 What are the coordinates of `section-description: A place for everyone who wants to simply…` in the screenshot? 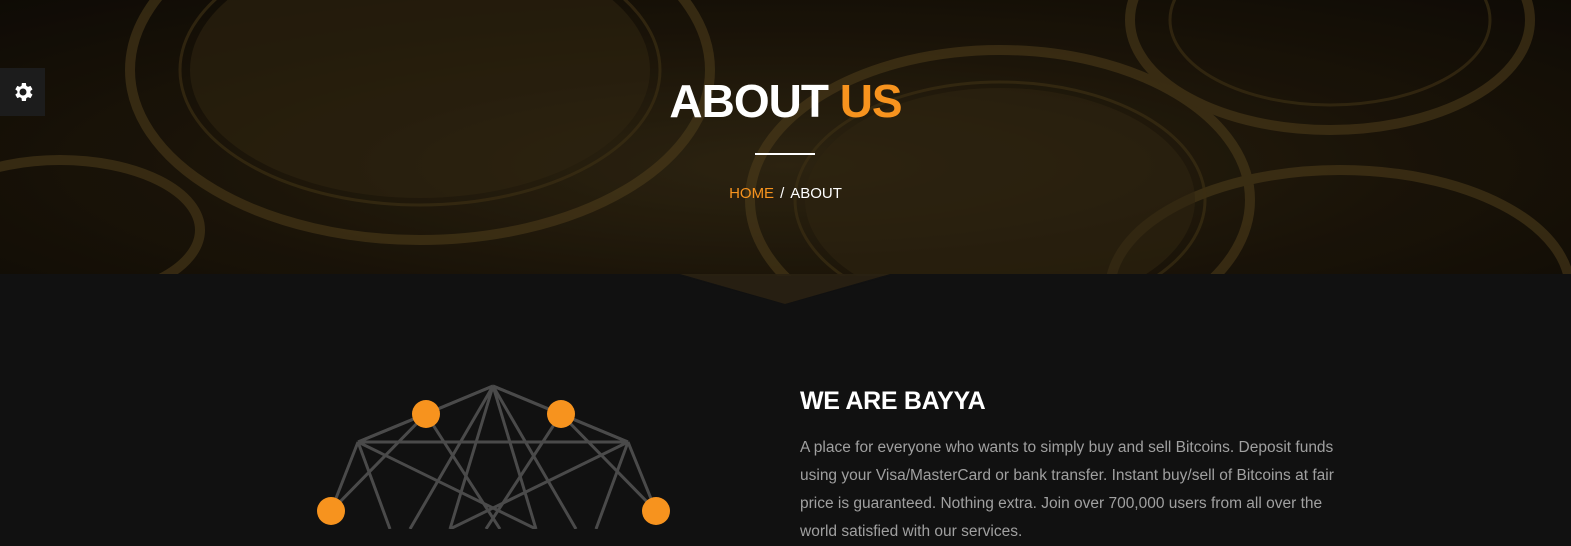 It's located at (1067, 489).